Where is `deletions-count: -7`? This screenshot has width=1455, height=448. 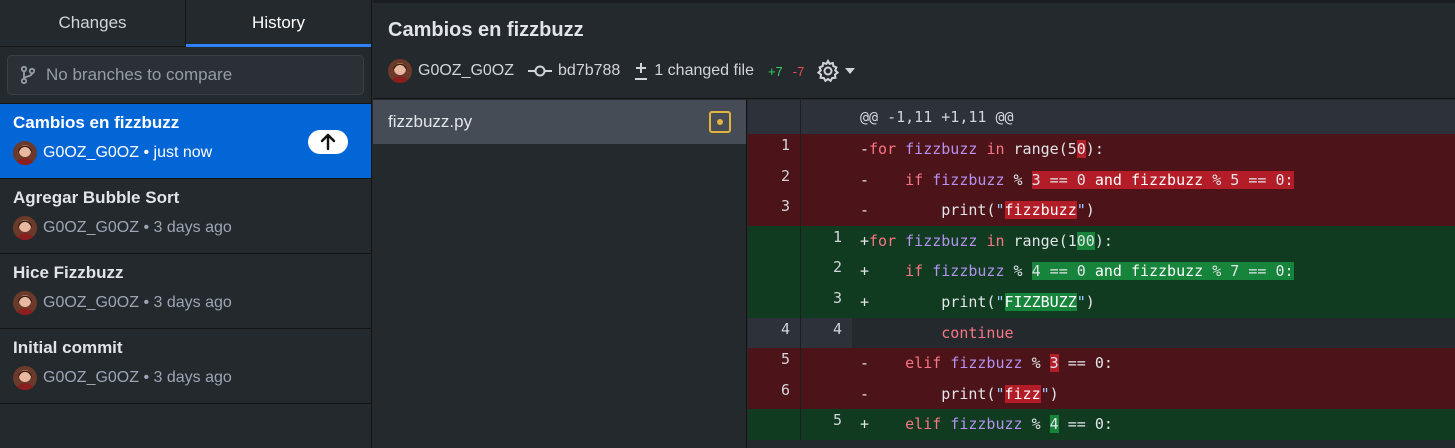
deletions-count: -7 is located at coordinates (798, 71).